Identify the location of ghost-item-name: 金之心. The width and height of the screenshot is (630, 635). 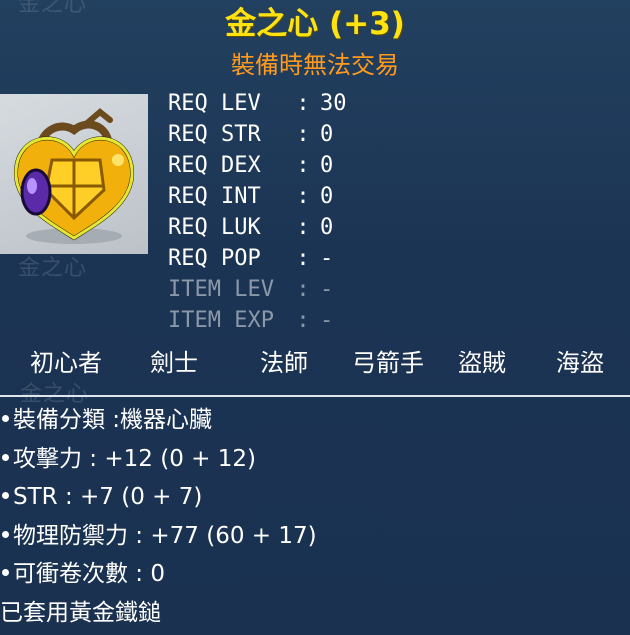
(53, 268).